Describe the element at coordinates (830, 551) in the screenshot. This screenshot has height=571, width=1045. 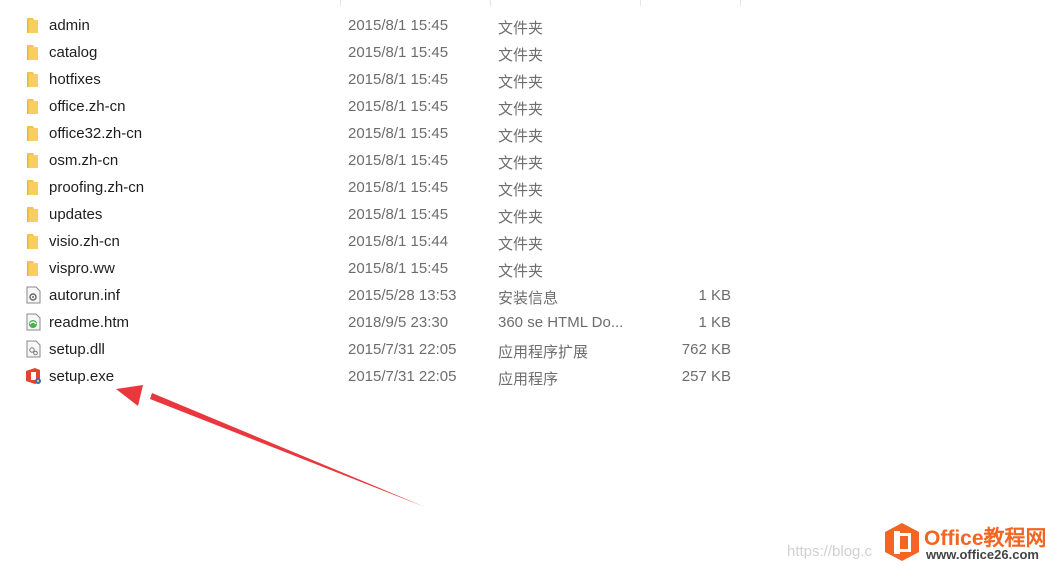
I see `blog-watermark: https://blog.c` at that location.